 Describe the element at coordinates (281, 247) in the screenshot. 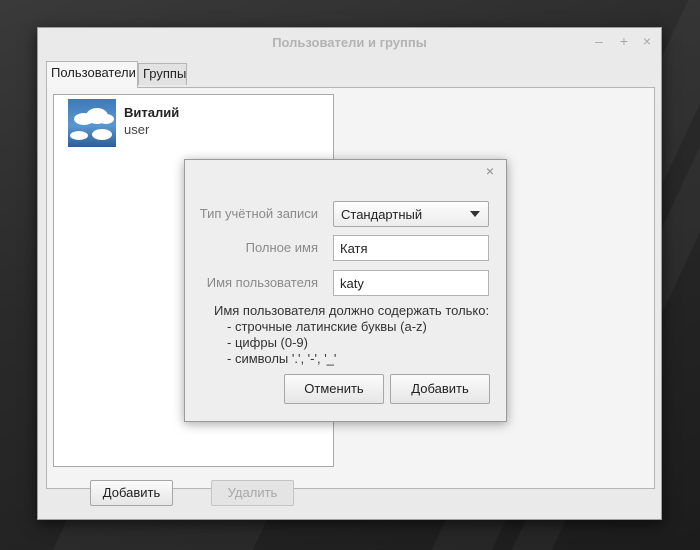

I see `full-name-label: Полное имя` at that location.